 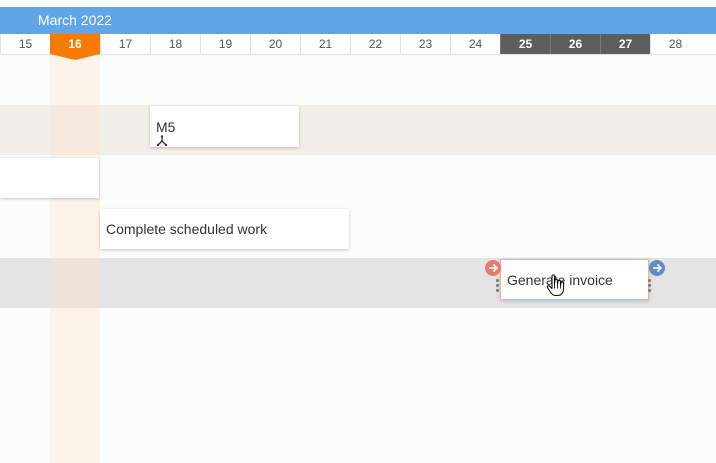 I want to click on day-cell: 24, so click(x=475, y=44).